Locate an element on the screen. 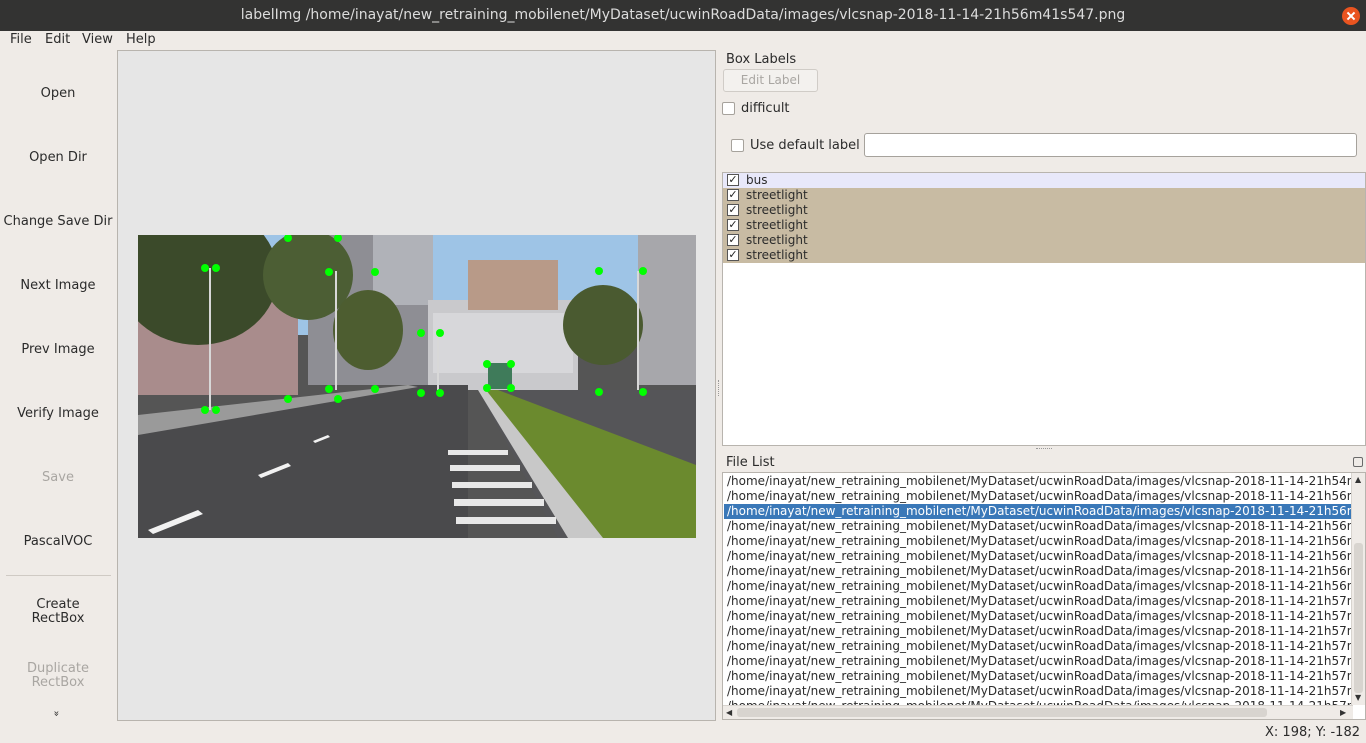 This screenshot has width=1366, height=743. menu-file: File is located at coordinates (21, 39).